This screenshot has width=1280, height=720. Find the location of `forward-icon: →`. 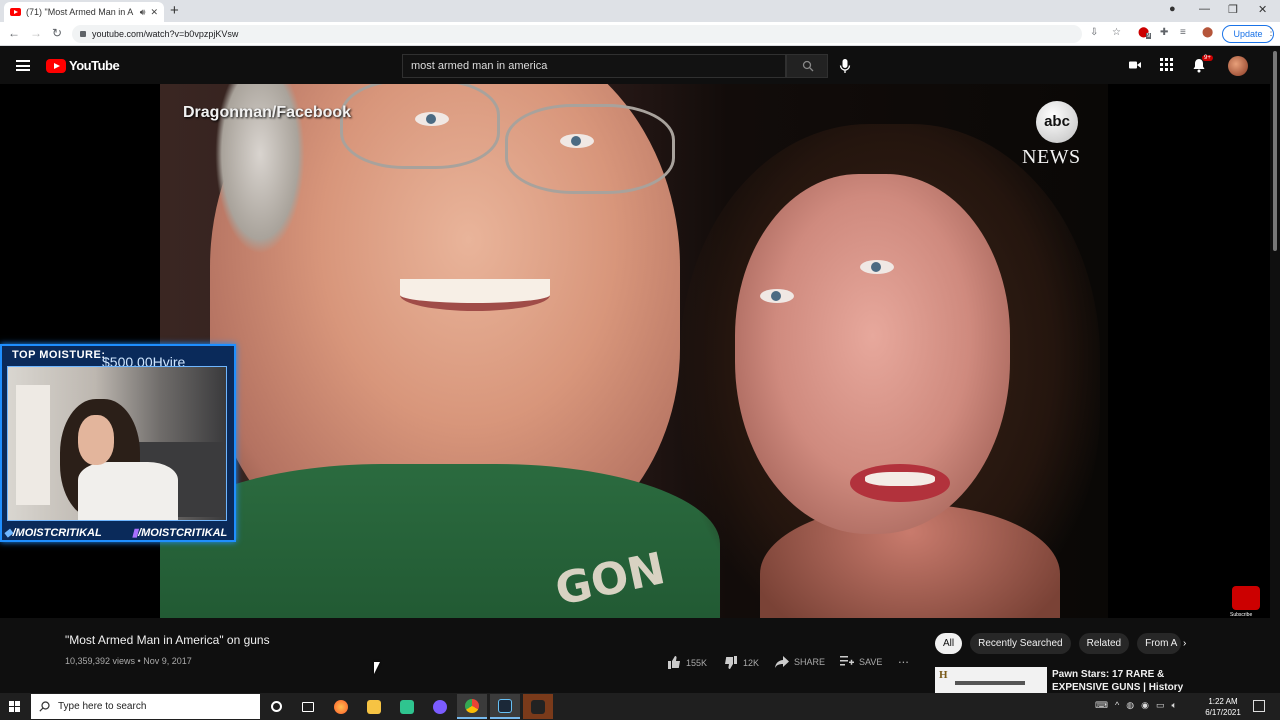

forward-icon: → is located at coordinates (36, 33).